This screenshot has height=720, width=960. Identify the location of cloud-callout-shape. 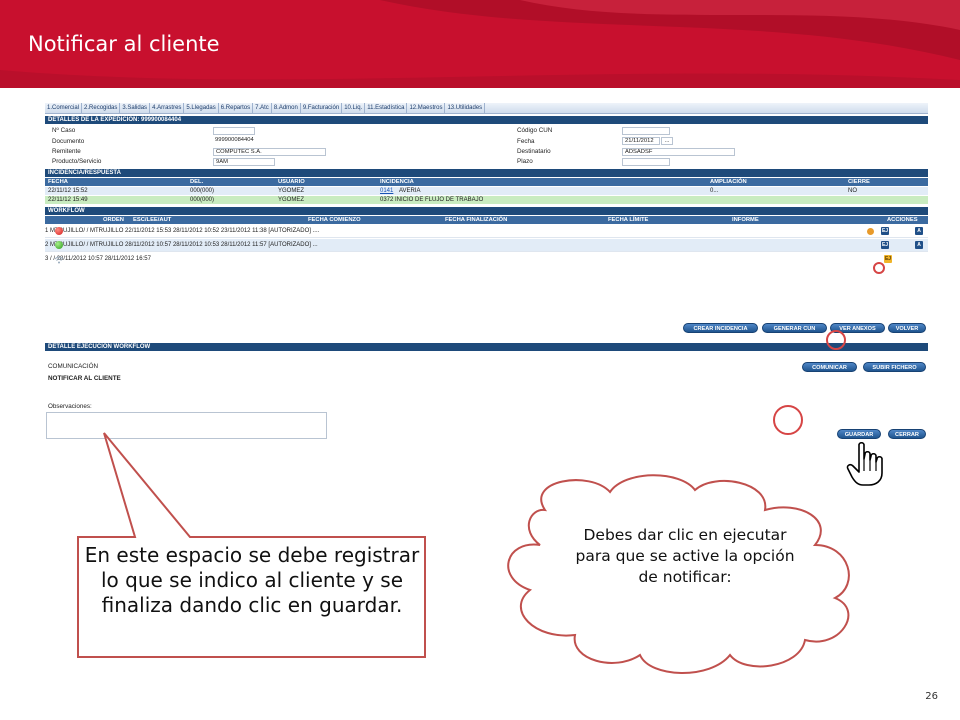
(678, 574).